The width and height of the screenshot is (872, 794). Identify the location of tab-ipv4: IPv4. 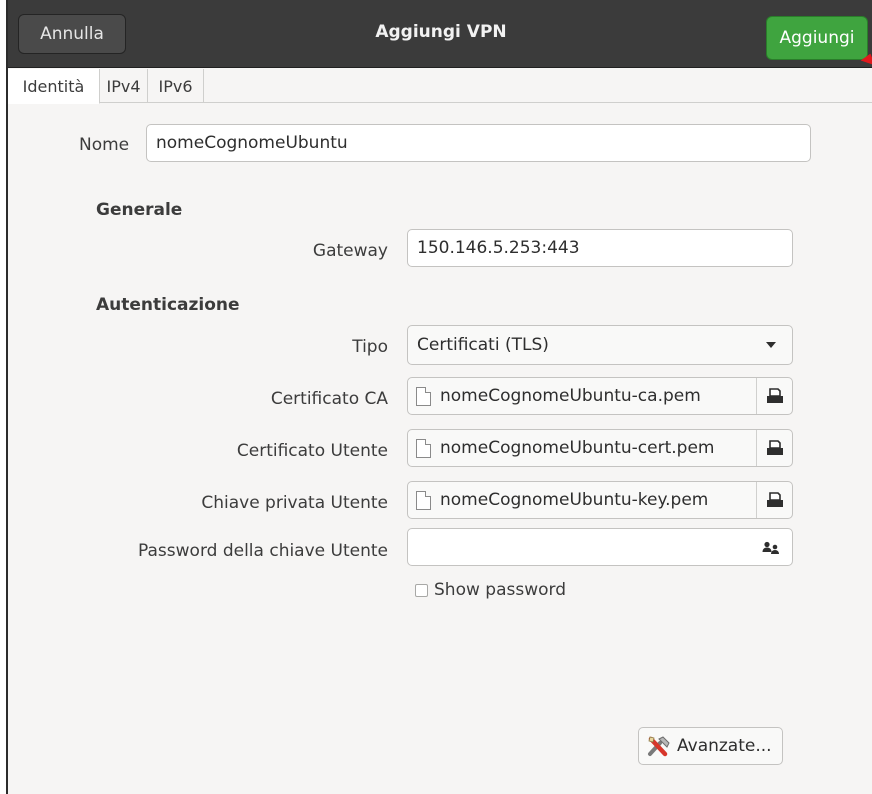
(124, 86).